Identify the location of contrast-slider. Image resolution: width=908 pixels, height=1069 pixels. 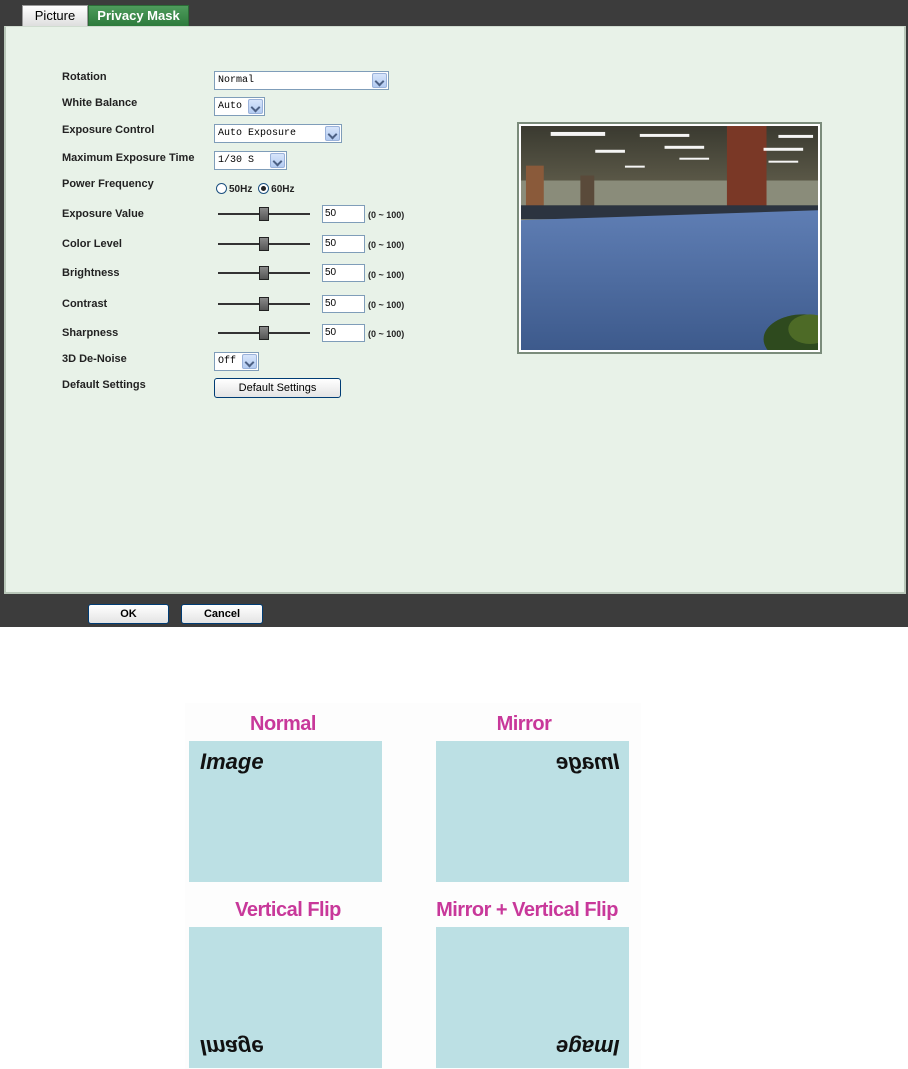
(264, 304).